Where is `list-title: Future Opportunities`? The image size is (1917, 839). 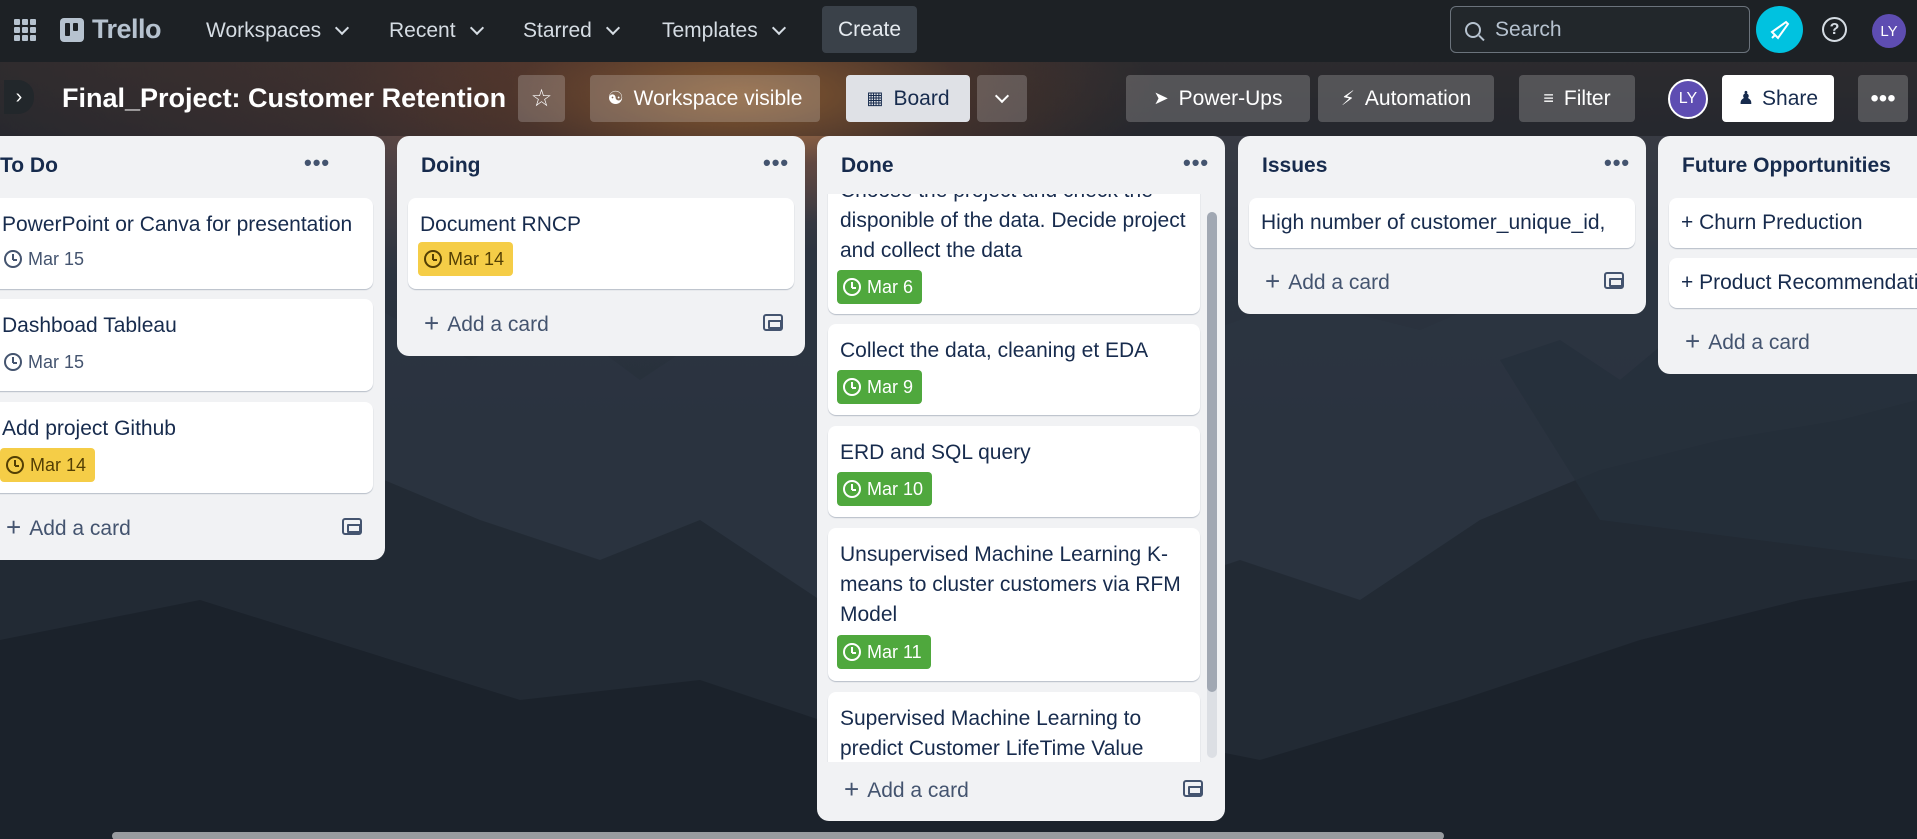 list-title: Future Opportunities is located at coordinates (1786, 166).